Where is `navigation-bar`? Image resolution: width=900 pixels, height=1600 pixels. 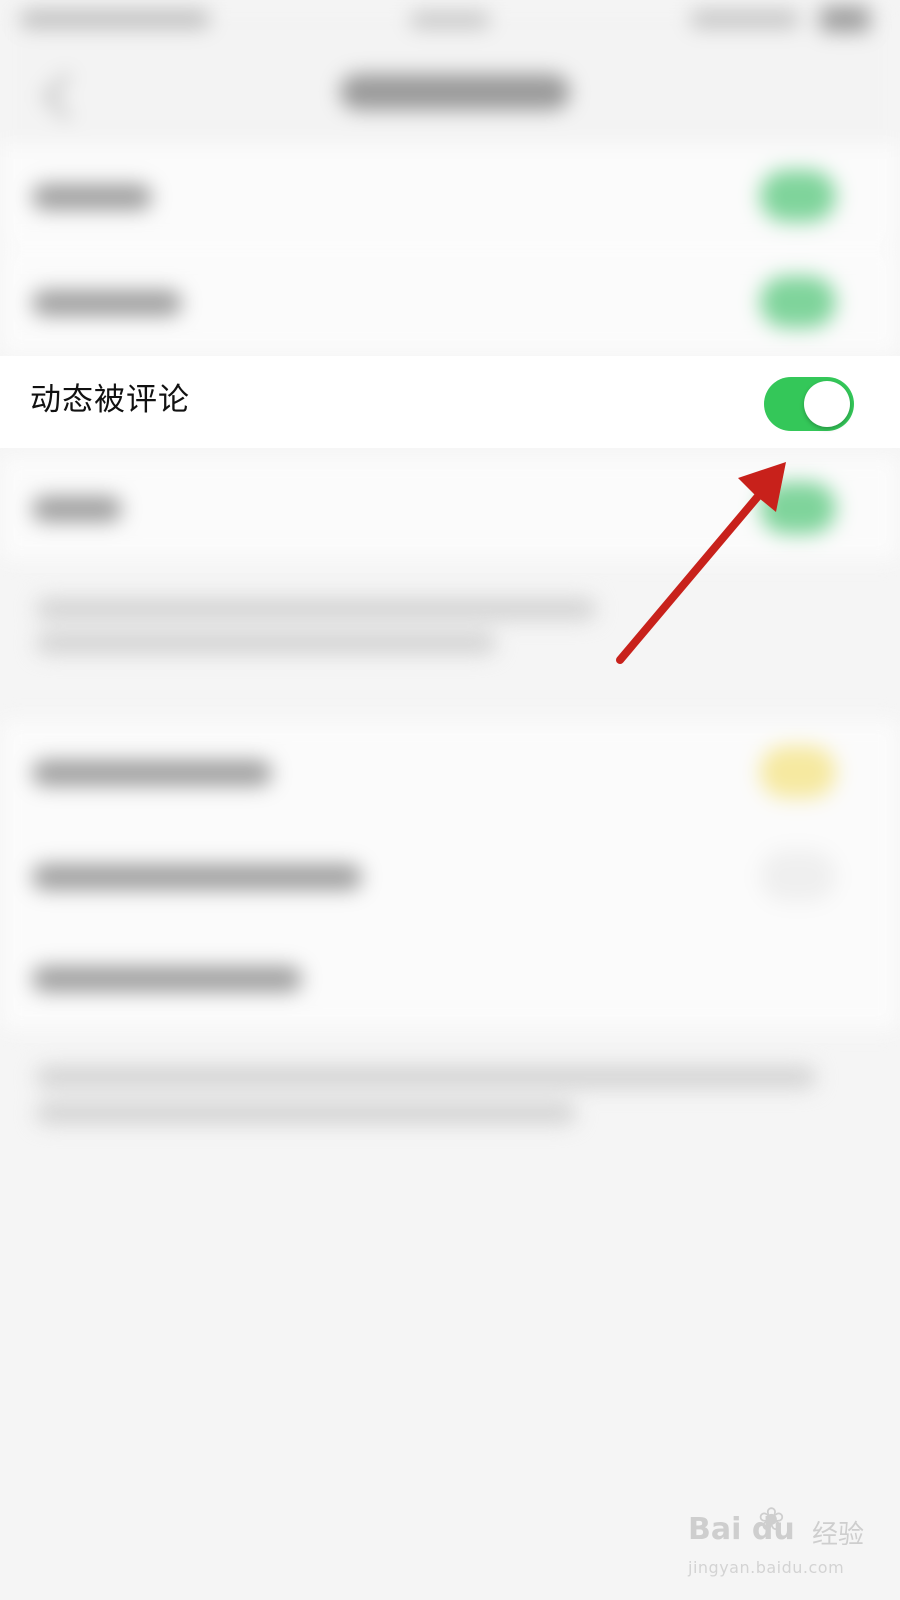 navigation-bar is located at coordinates (450, 94).